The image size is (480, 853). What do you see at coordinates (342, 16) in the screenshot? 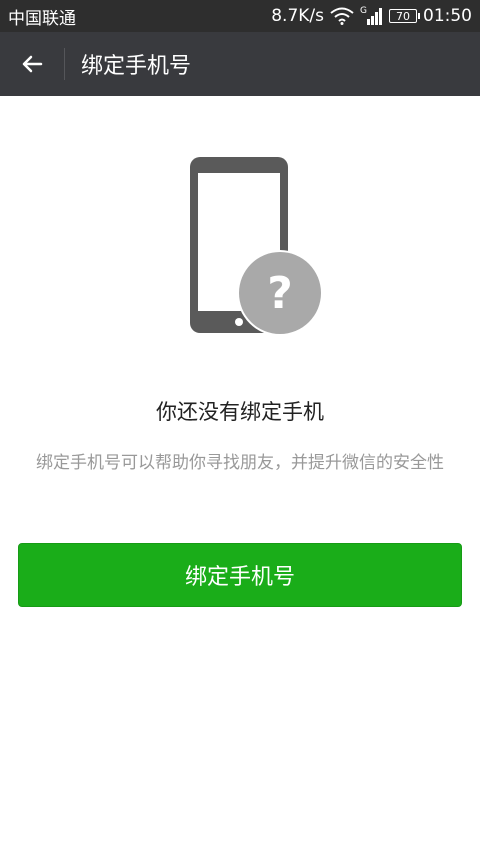
I see `wifi-icon` at bounding box center [342, 16].